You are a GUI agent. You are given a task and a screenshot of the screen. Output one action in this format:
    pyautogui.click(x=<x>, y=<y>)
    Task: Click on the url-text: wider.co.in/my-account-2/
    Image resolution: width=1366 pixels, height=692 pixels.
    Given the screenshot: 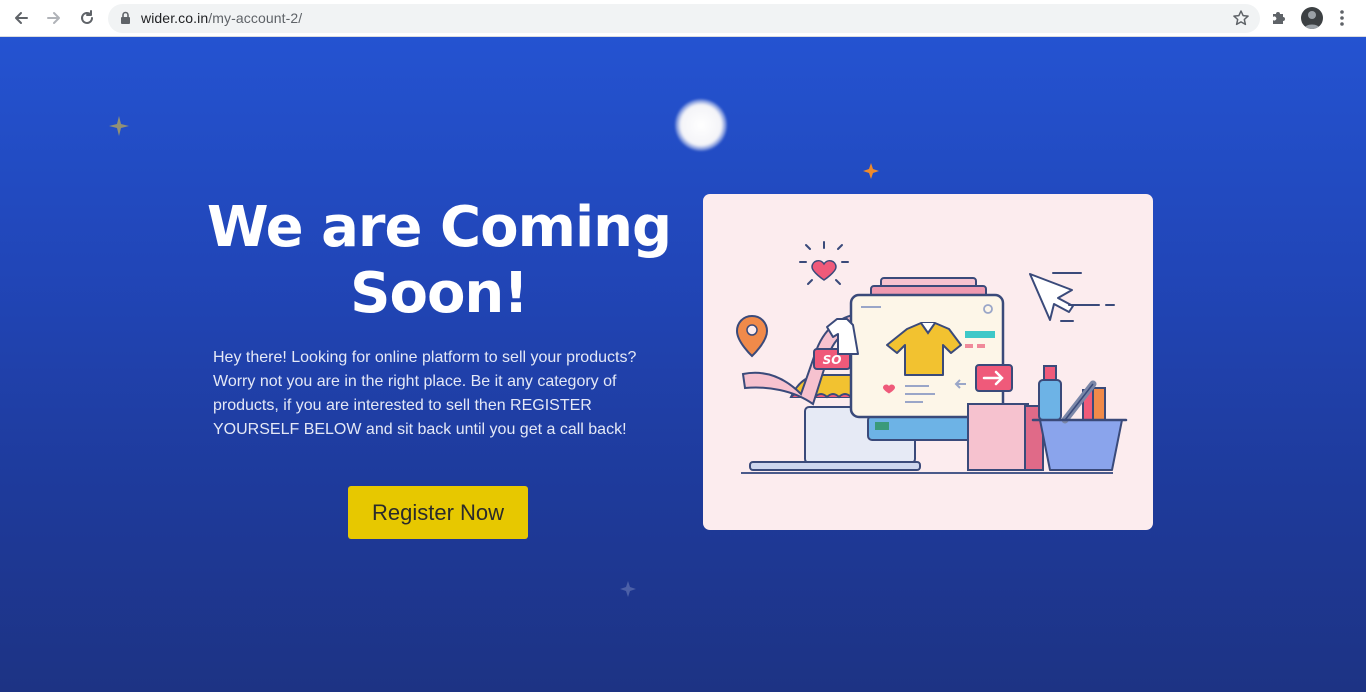 What is the action you would take?
    pyautogui.click(x=221, y=18)
    